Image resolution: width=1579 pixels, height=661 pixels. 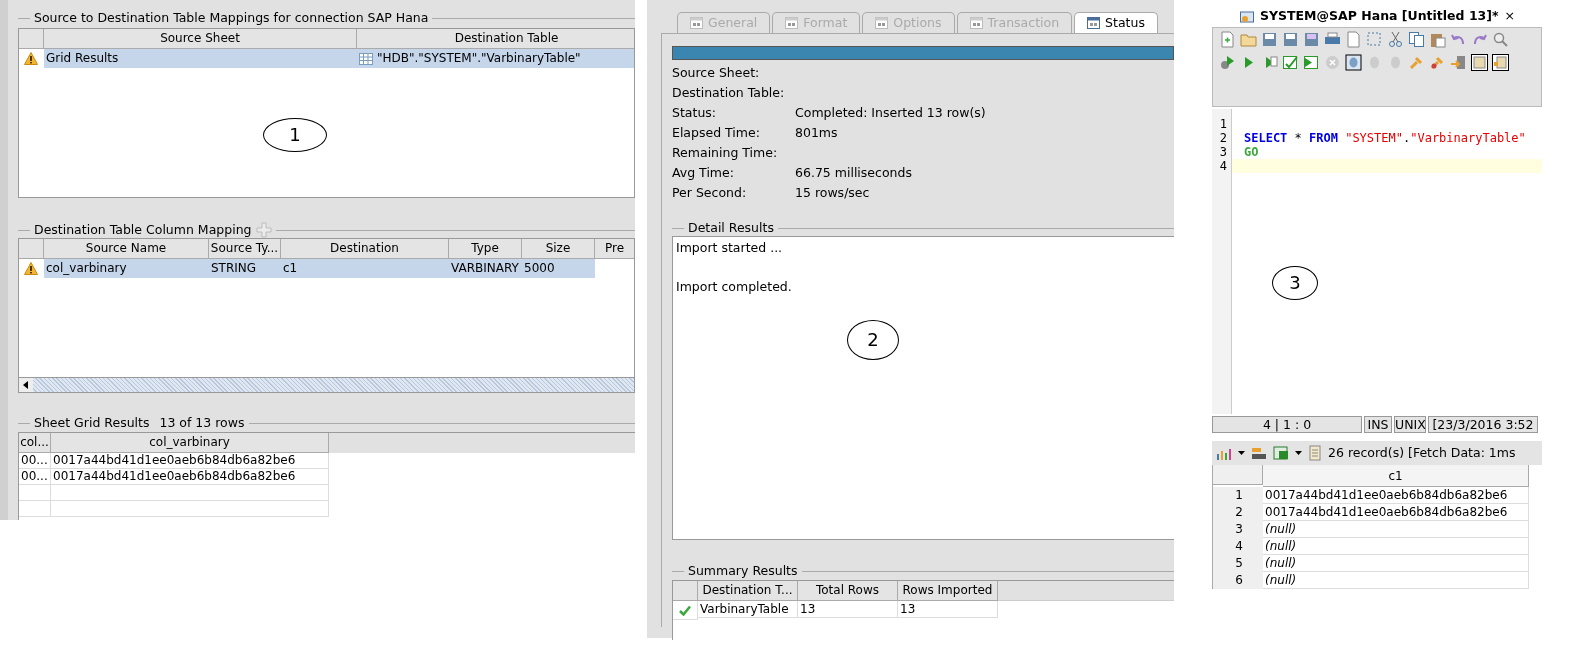 What do you see at coordinates (1458, 62) in the screenshot?
I see `import-icon` at bounding box center [1458, 62].